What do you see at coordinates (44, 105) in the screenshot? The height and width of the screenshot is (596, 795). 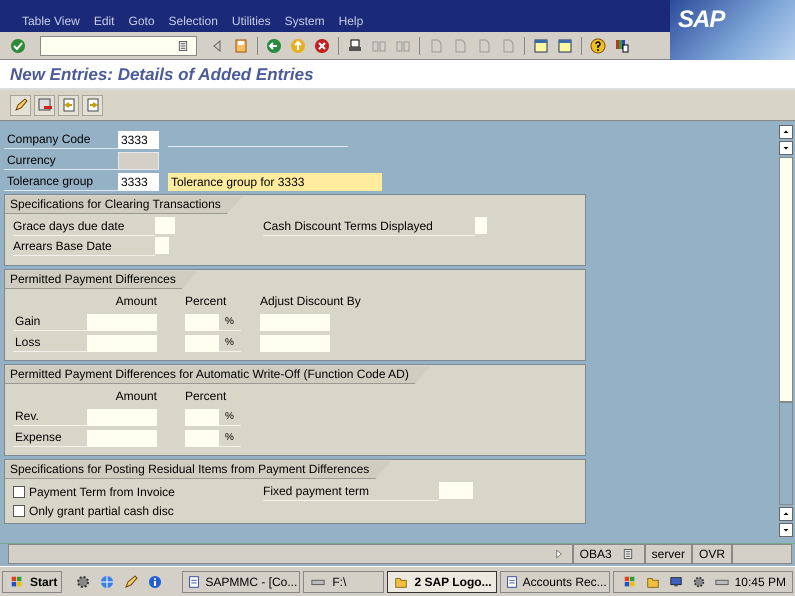 I see `delete-button` at bounding box center [44, 105].